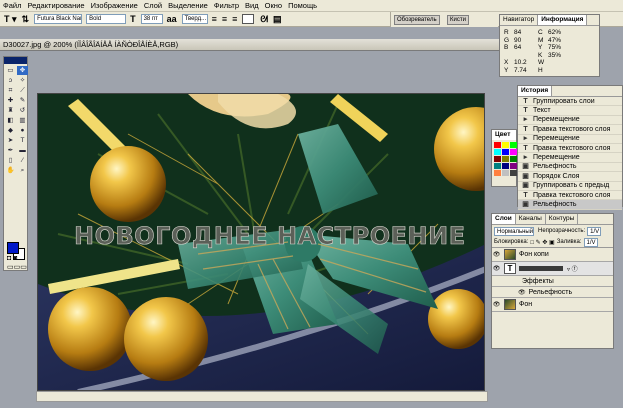 This screenshot has height=408, width=623. What do you see at coordinates (106, 19) in the screenshot?
I see `font-style-select: Bold` at bounding box center [106, 19].